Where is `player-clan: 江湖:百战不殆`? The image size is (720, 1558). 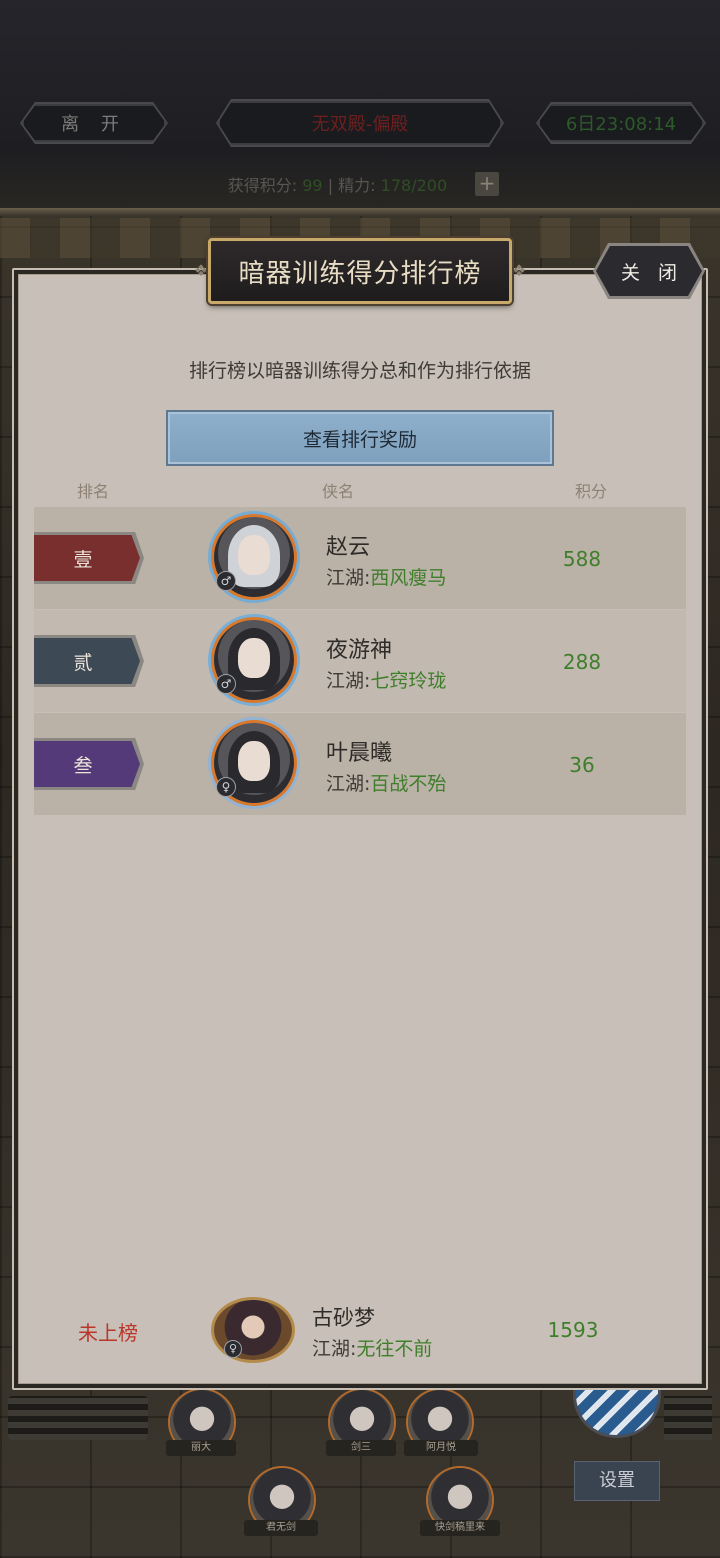
player-clan: 江湖:百战不殆 is located at coordinates (386, 782).